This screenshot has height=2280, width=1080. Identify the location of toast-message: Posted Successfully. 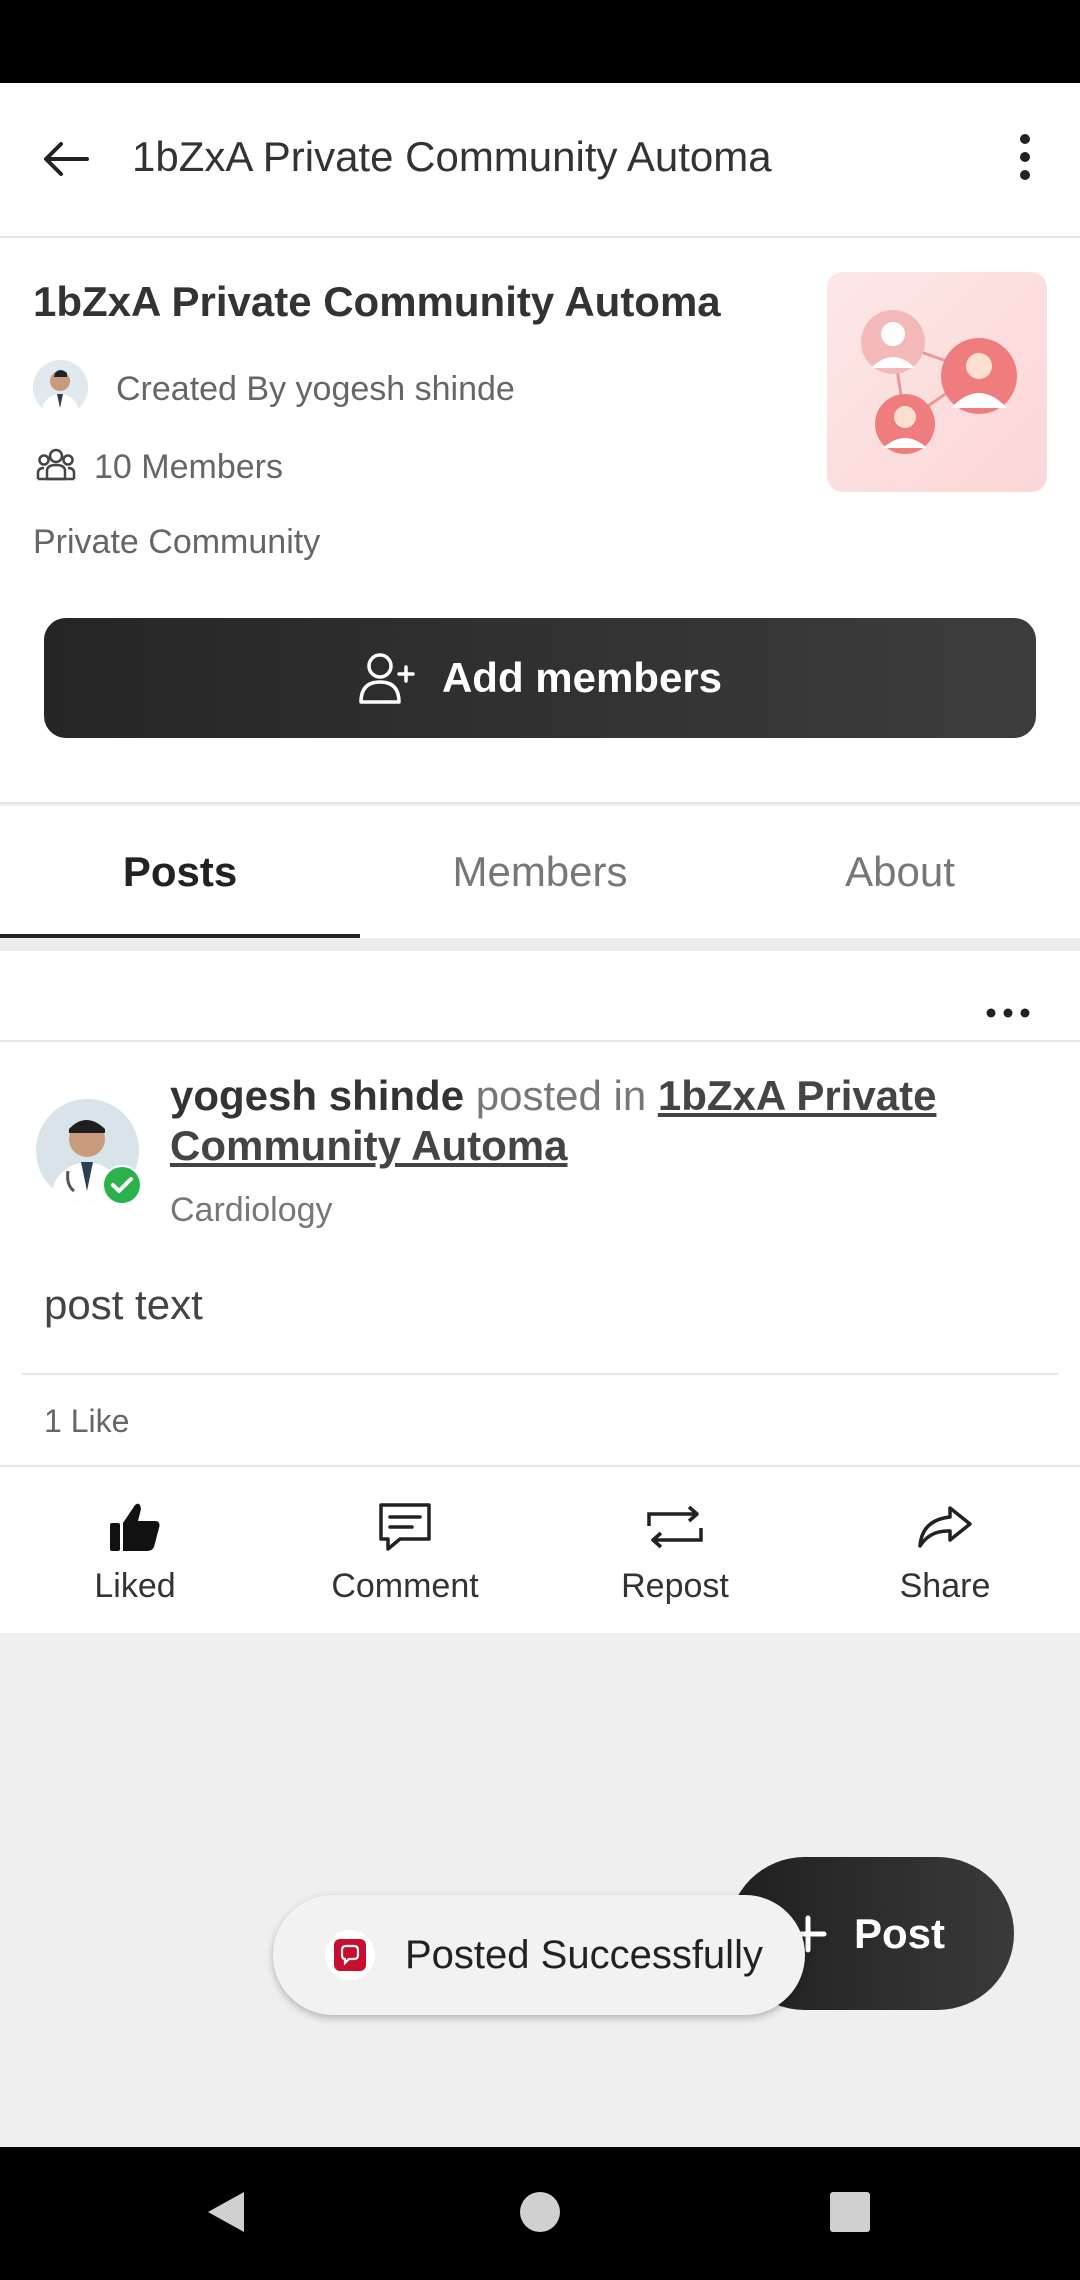
(539, 1955).